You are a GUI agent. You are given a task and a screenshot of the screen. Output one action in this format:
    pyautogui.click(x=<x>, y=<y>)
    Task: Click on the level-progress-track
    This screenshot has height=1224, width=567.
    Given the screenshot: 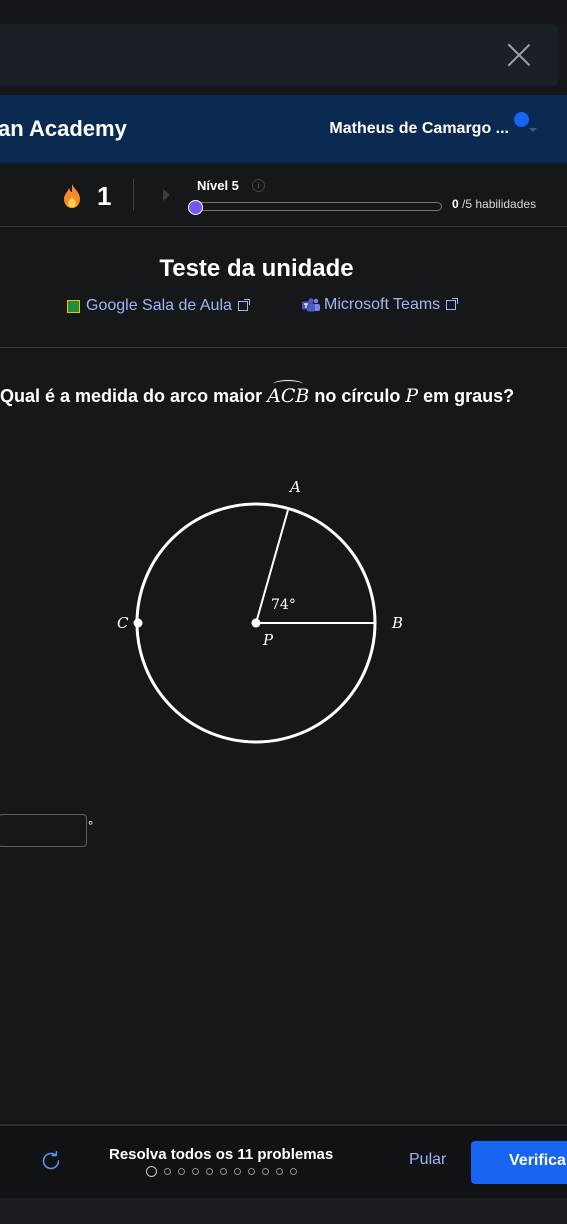 What is the action you would take?
    pyautogui.click(x=319, y=206)
    